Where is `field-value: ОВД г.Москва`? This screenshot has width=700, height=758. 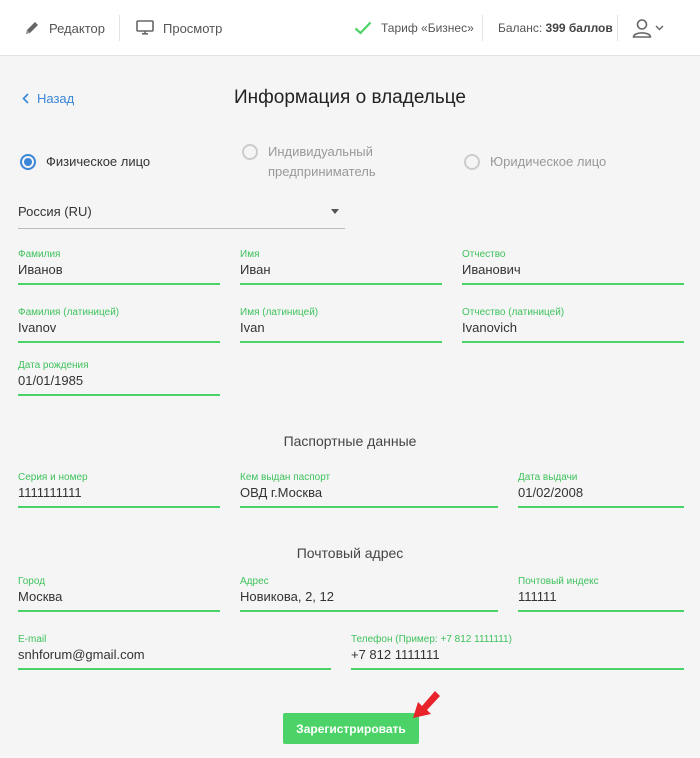 field-value: ОВД г.Москва is located at coordinates (281, 492).